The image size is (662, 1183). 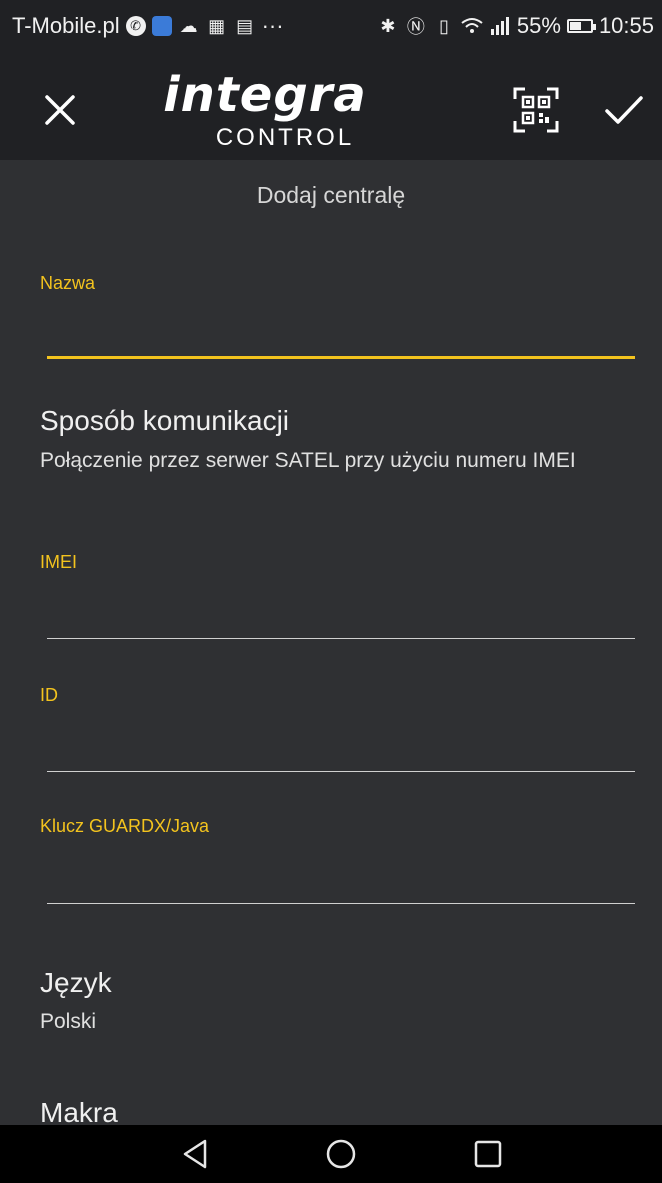 I want to click on battery-icon, so click(x=581, y=26).